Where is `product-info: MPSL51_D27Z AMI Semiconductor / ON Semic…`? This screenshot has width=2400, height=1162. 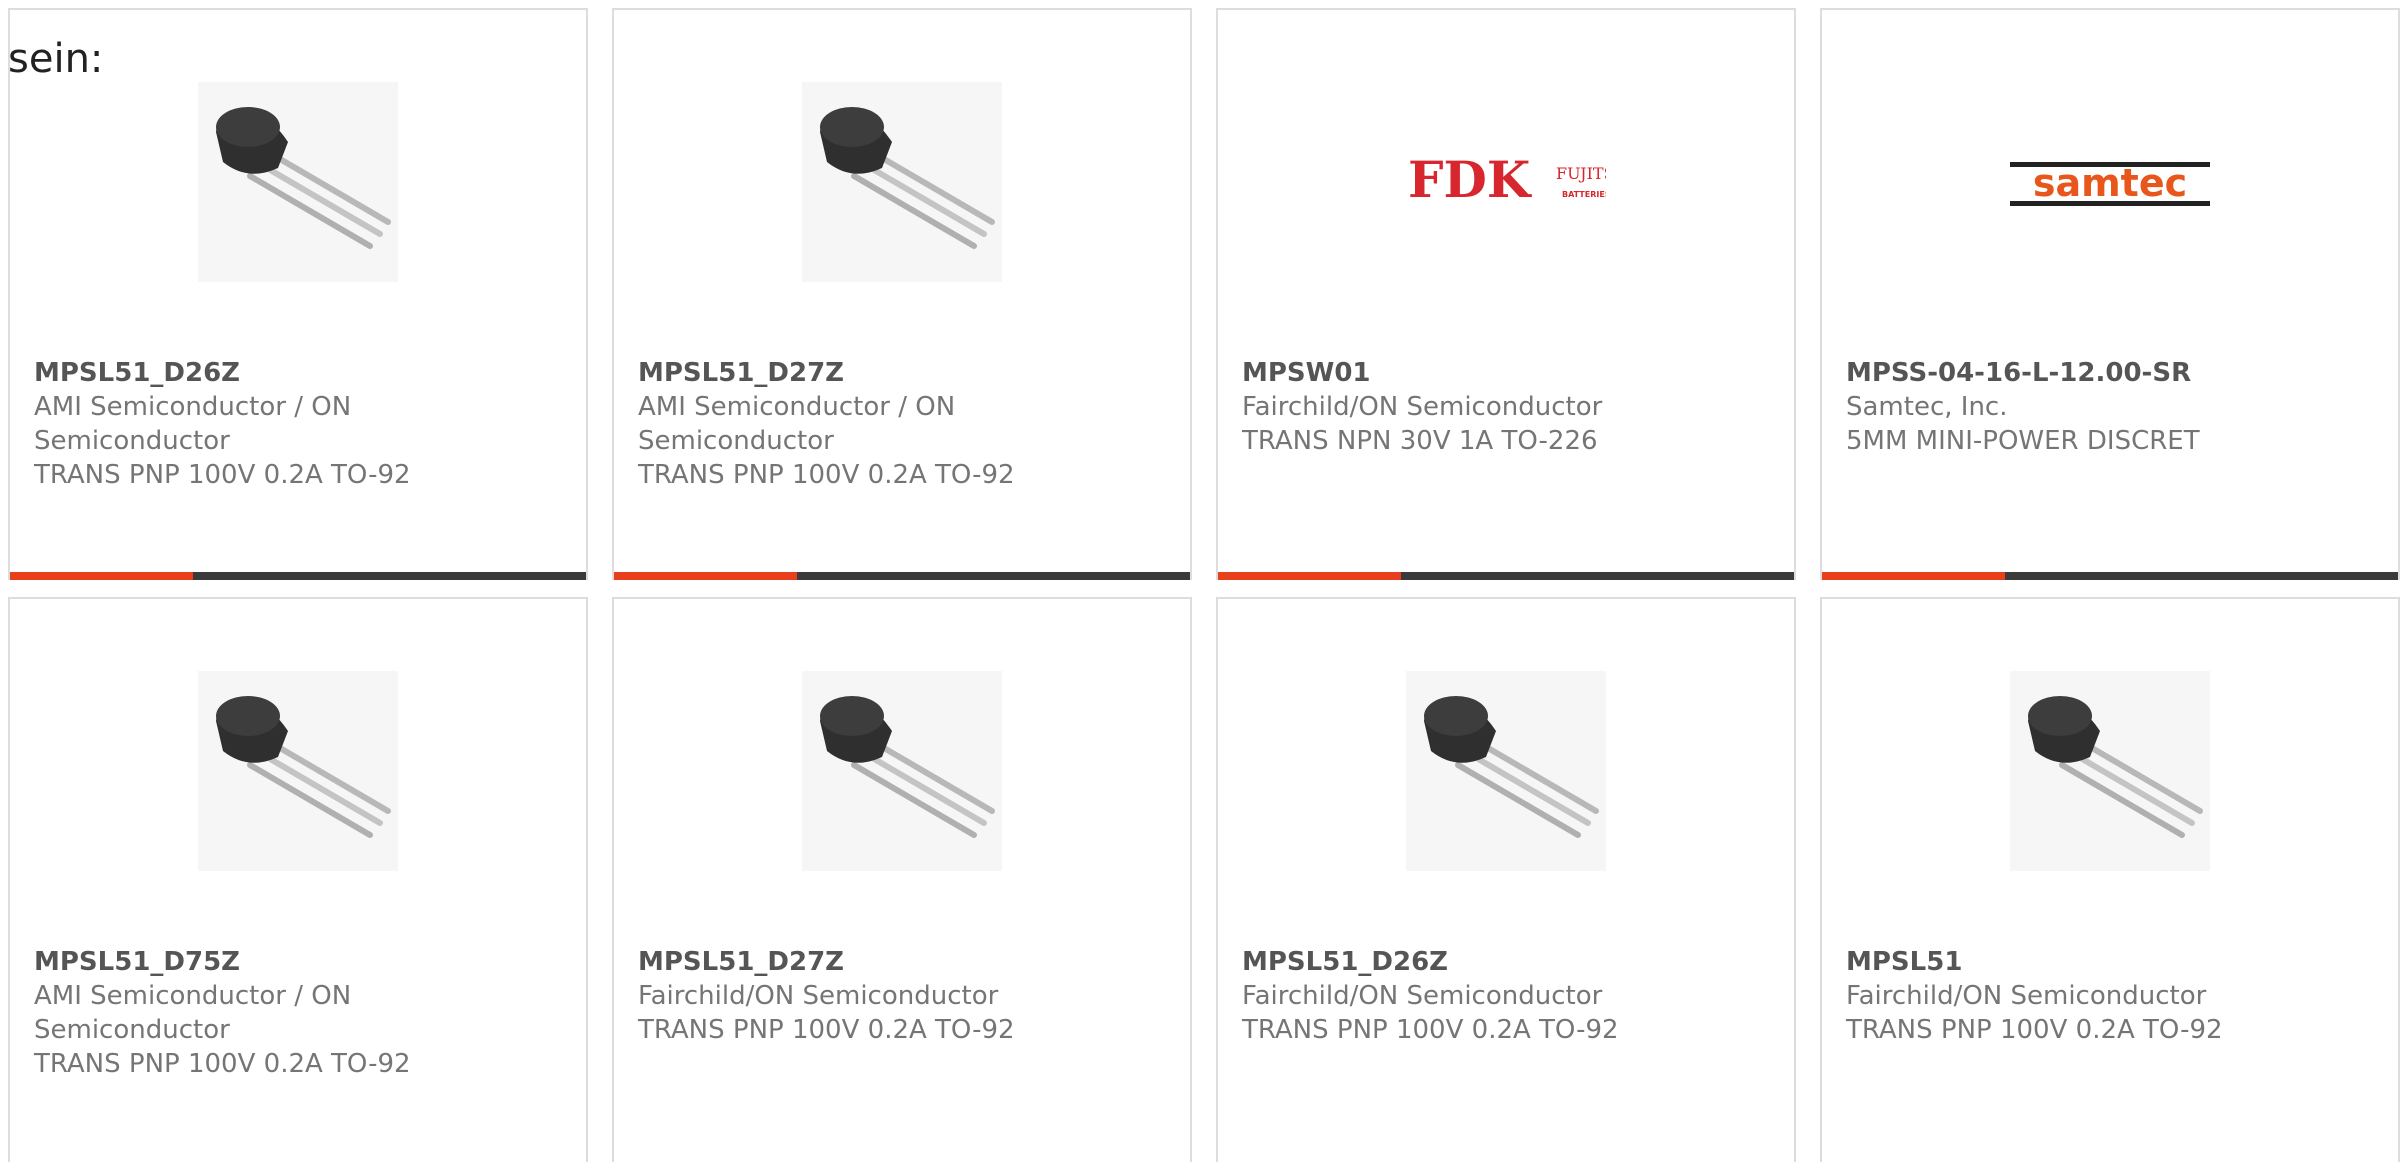 product-info: MPSL51_D27Z AMI Semiconductor / ON Semic… is located at coordinates (888, 424).